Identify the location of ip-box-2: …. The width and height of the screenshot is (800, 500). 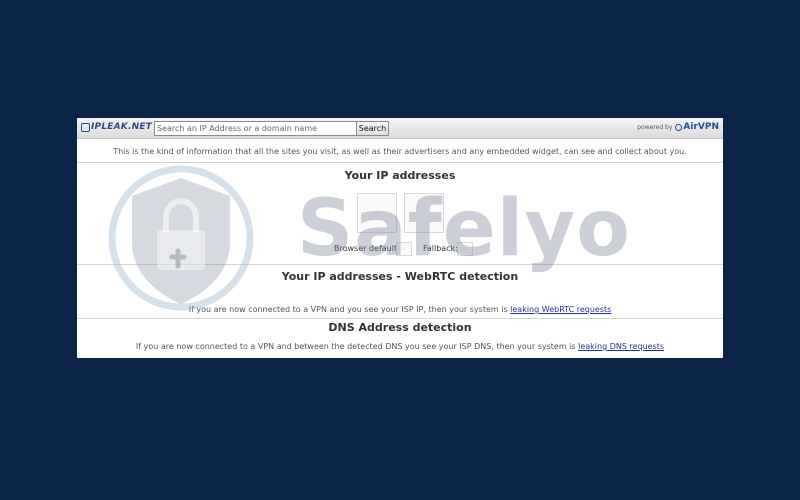
(424, 213).